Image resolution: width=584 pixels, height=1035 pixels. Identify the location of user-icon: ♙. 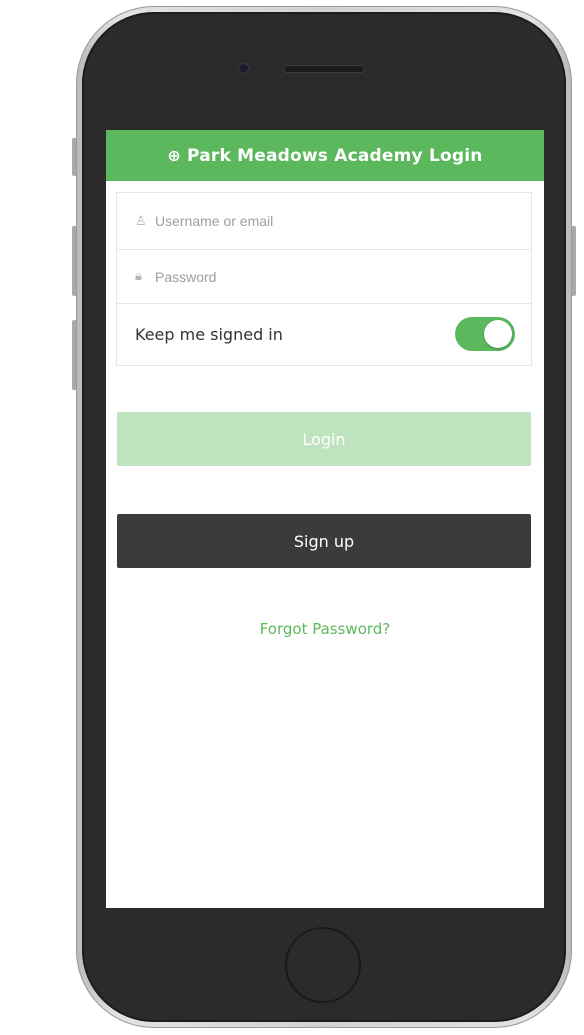
(141, 221).